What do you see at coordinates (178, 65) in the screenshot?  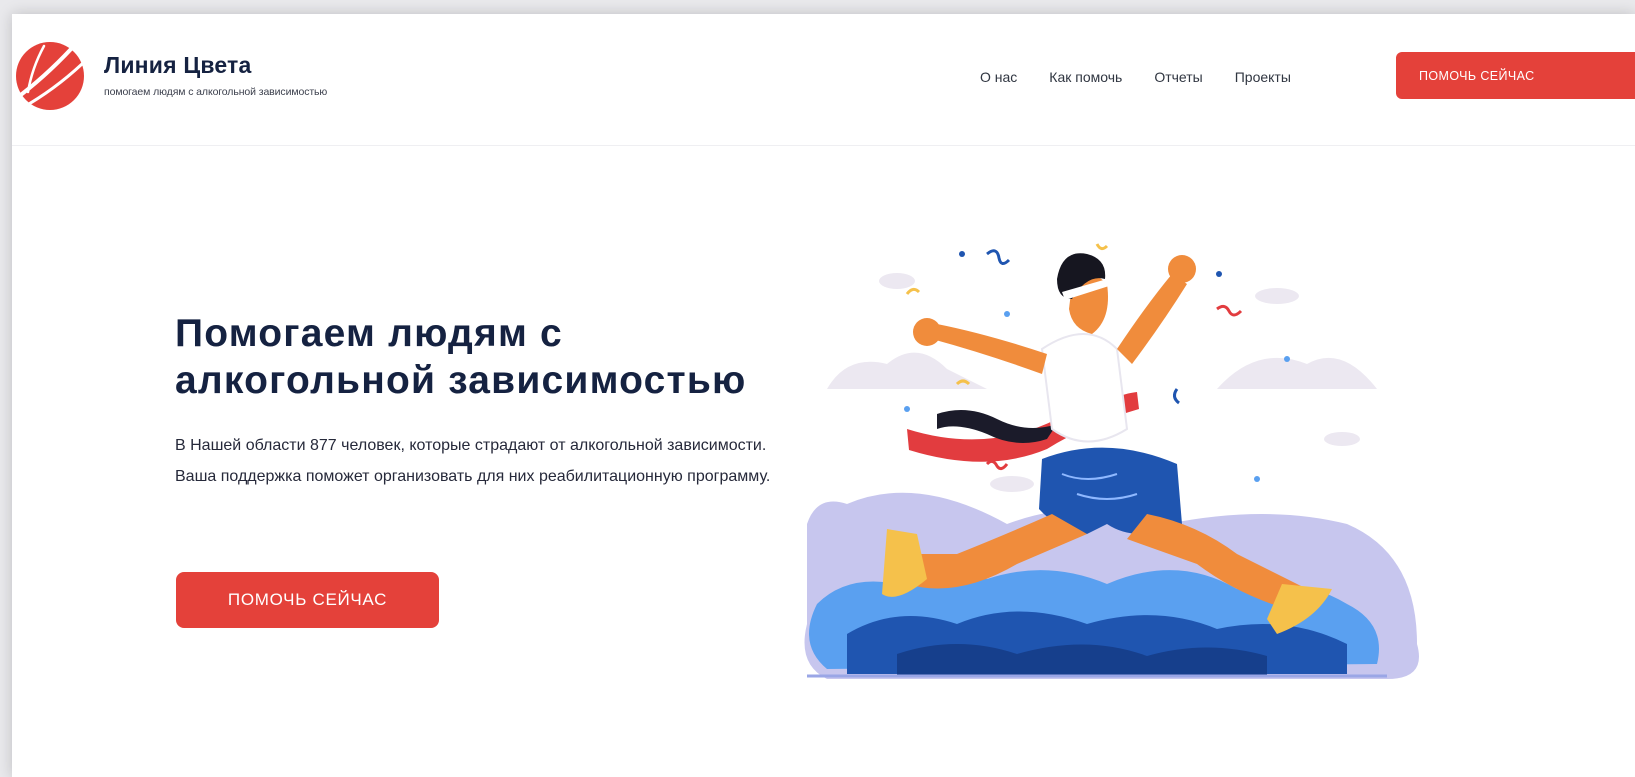 I see `brand-name: Линия Цвета` at bounding box center [178, 65].